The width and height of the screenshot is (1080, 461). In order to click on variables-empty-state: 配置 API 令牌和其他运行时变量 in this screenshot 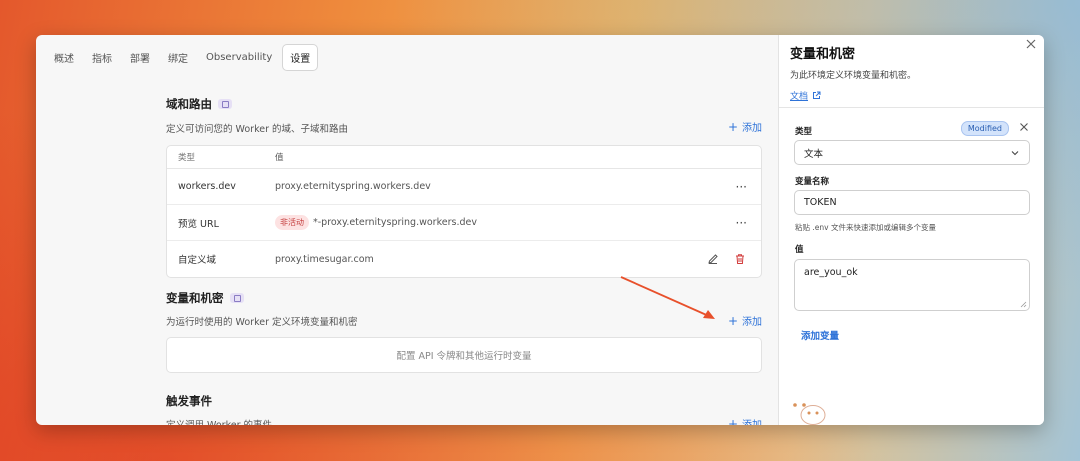, I will do `click(464, 355)`.